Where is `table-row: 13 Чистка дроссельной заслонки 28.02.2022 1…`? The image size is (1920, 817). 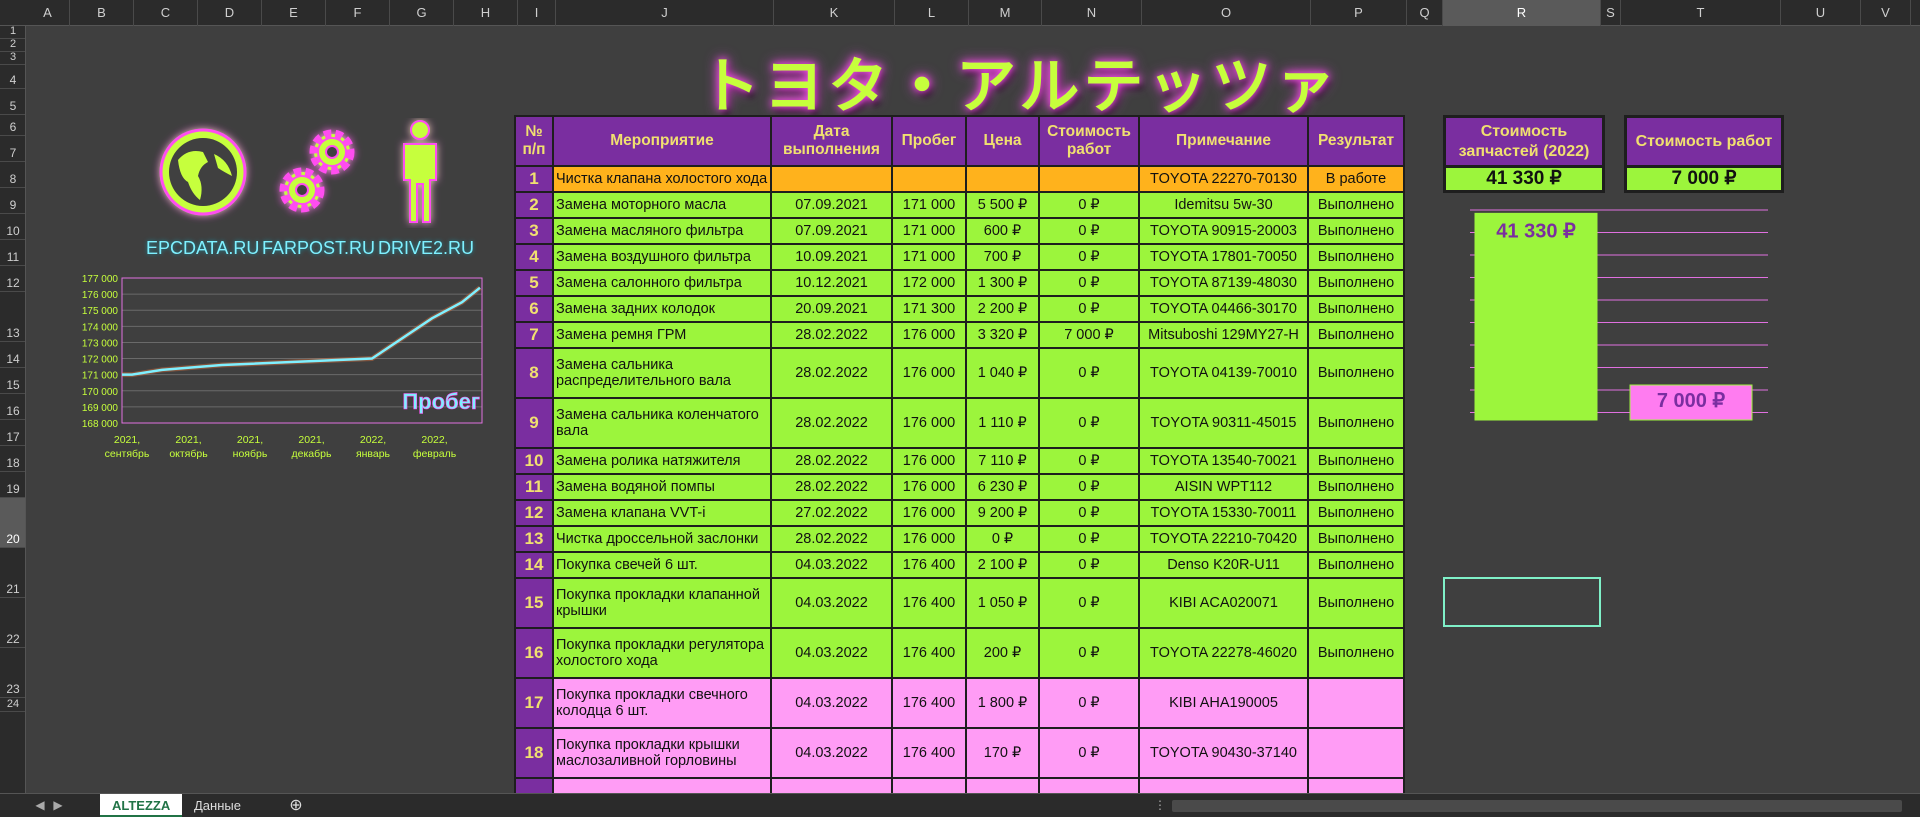
table-row: 13 Чистка дроссельной заслонки 28.02.2022 1… is located at coordinates (959, 539).